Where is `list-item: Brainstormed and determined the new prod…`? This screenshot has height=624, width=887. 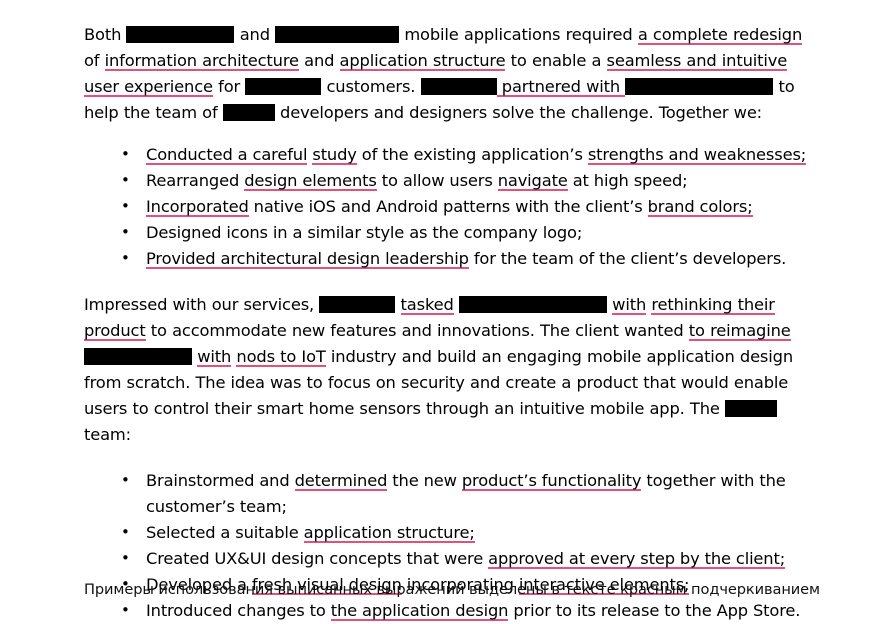
list-item: Brainstormed and determined the new prod… is located at coordinates (445, 493).